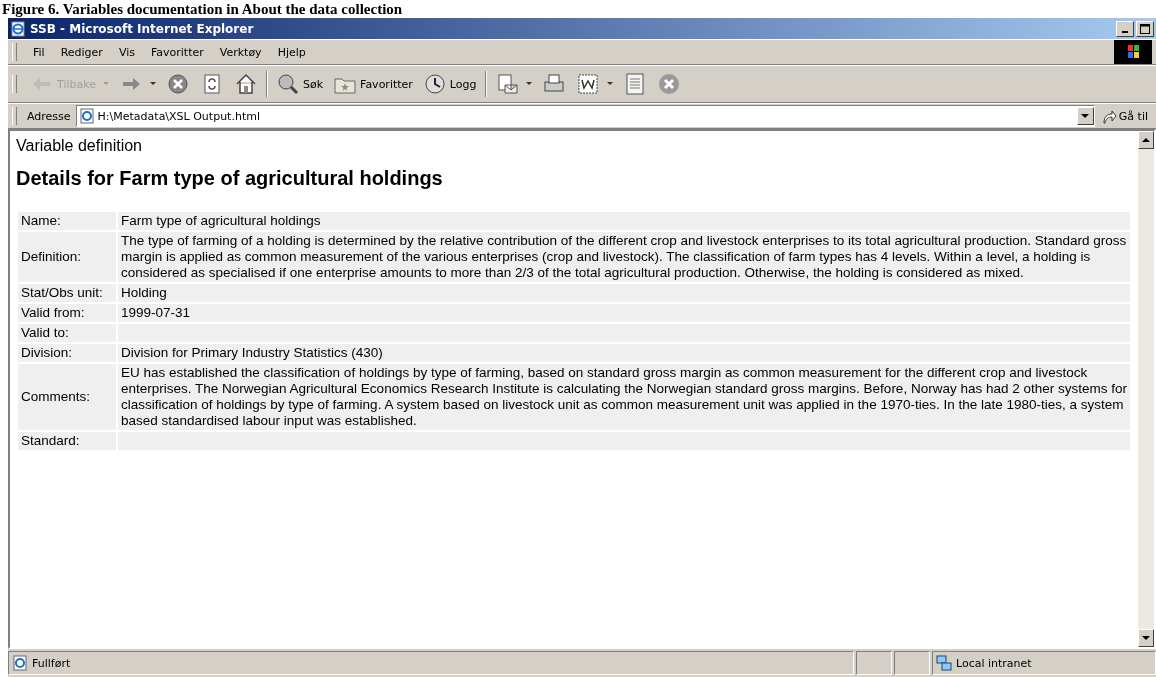 This screenshot has width=1156, height=677. Describe the element at coordinates (1146, 389) in the screenshot. I see `scrollbar` at that location.